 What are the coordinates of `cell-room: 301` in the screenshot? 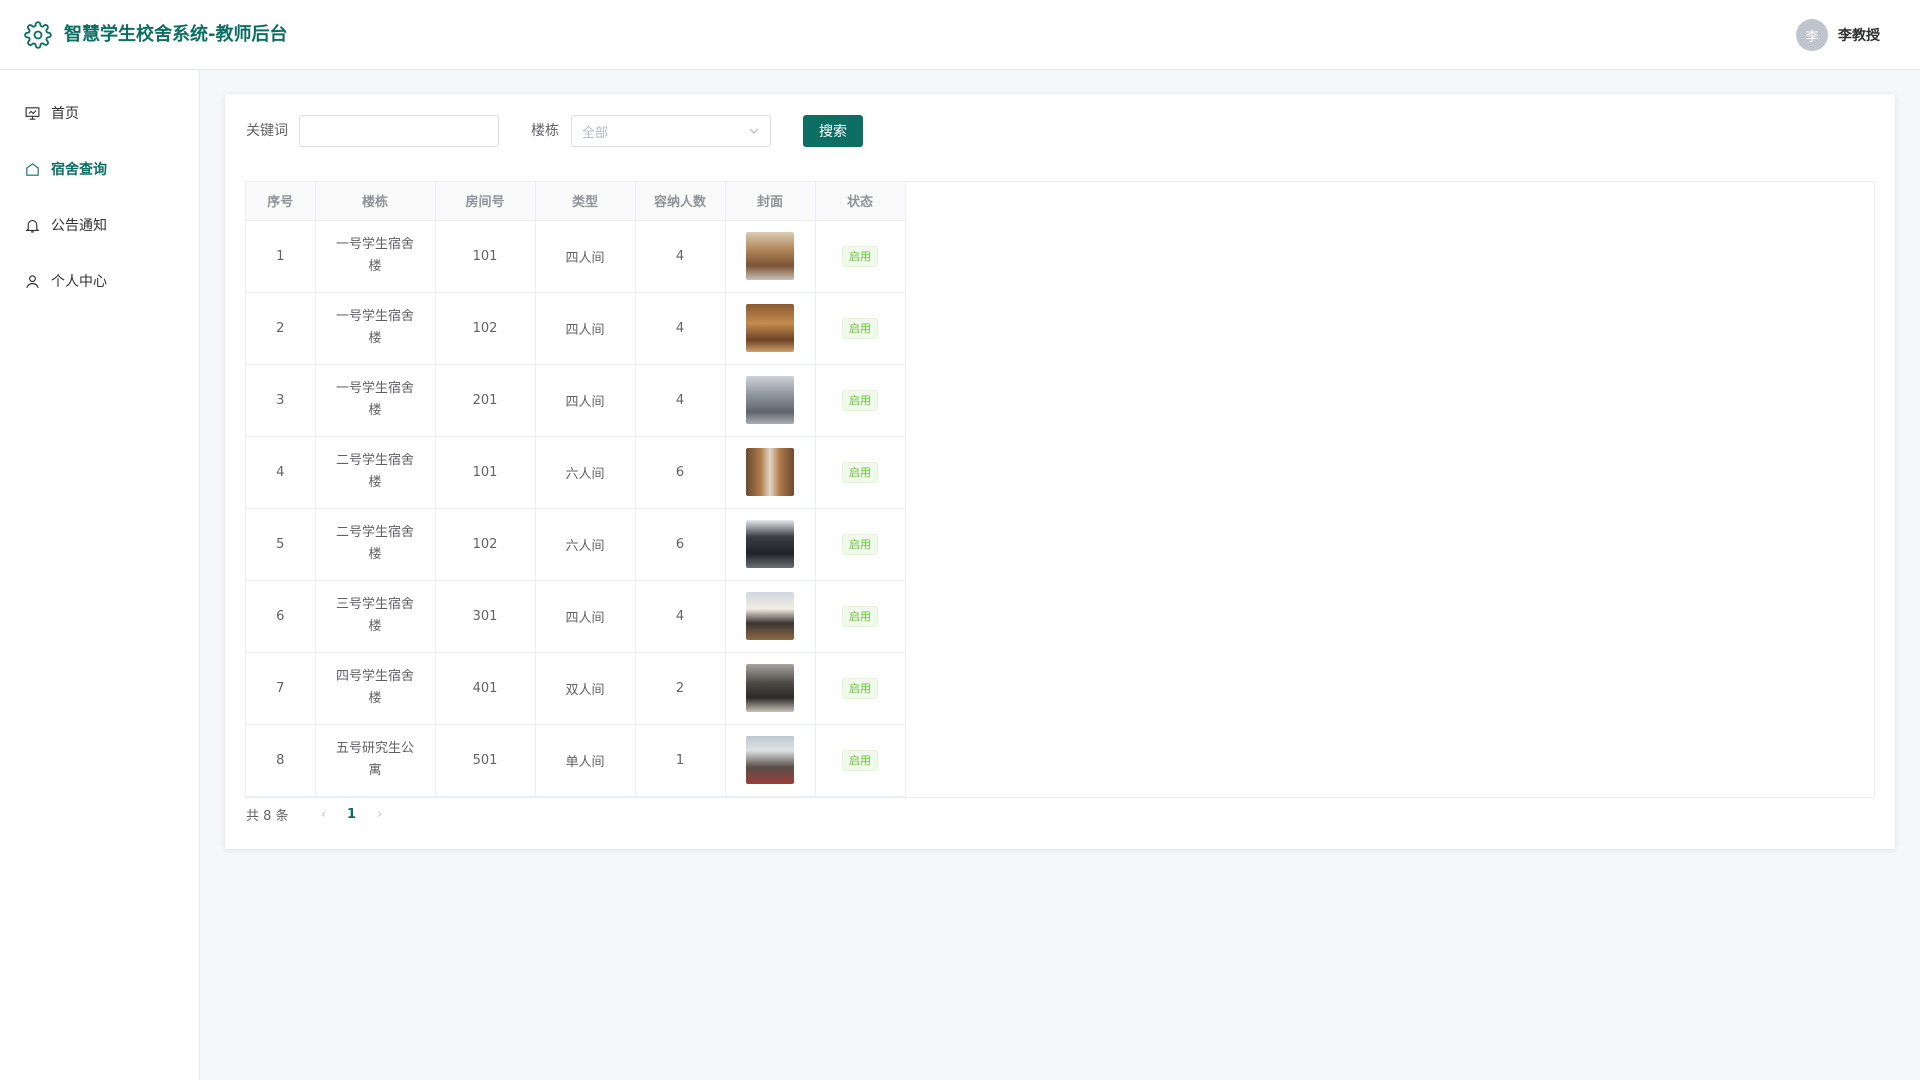 It's located at (485, 616).